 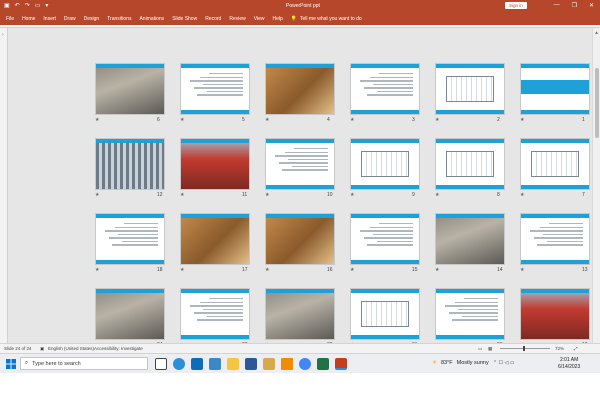 I want to click on tab-design: Design, so click(x=92, y=19).